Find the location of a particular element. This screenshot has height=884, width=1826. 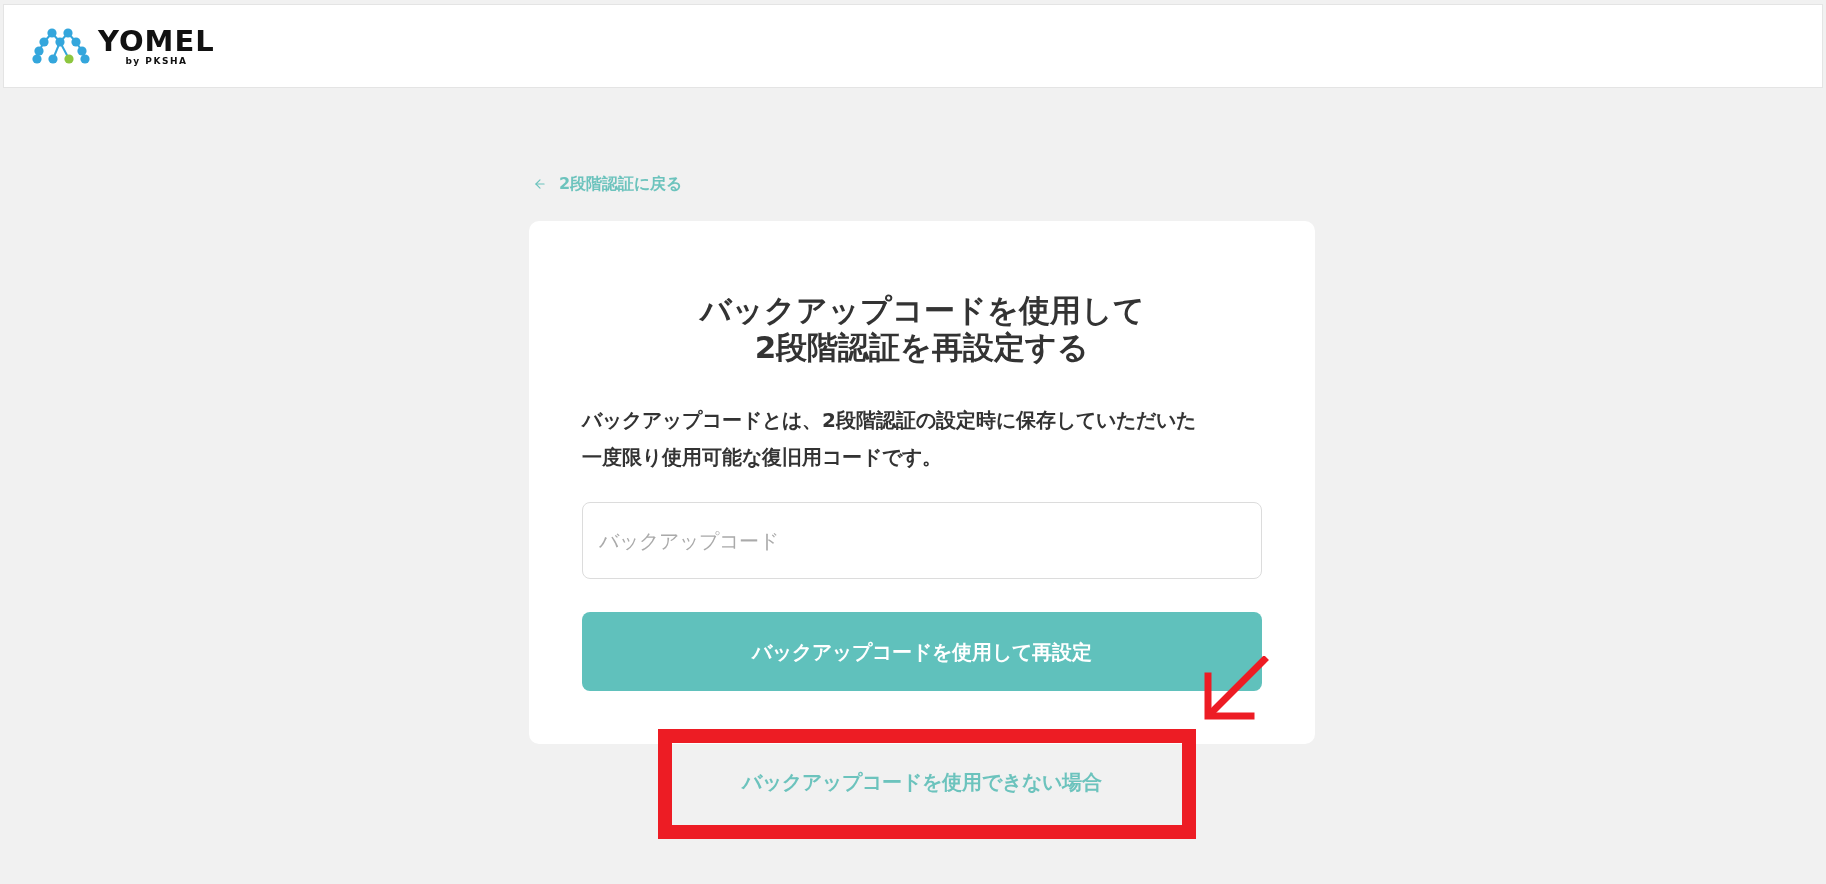

logo-mark-icon is located at coordinates (61, 46).